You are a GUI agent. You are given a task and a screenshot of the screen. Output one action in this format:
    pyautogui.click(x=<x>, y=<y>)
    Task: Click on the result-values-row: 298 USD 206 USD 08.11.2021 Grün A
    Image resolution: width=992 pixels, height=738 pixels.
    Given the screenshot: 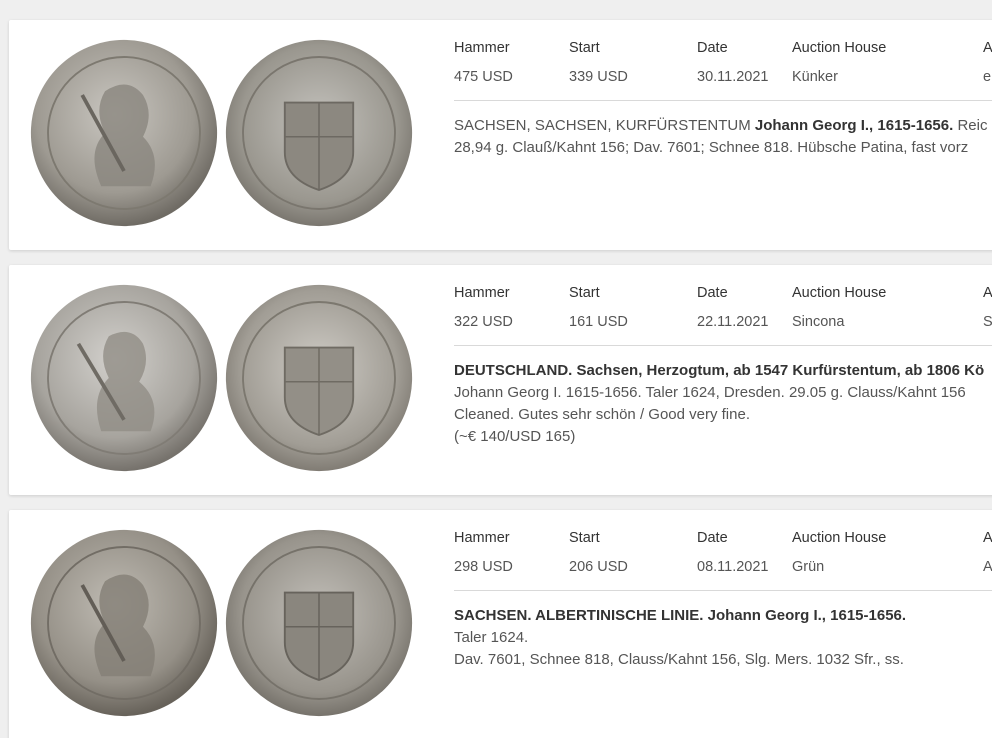 What is the action you would take?
    pyautogui.click(x=723, y=573)
    